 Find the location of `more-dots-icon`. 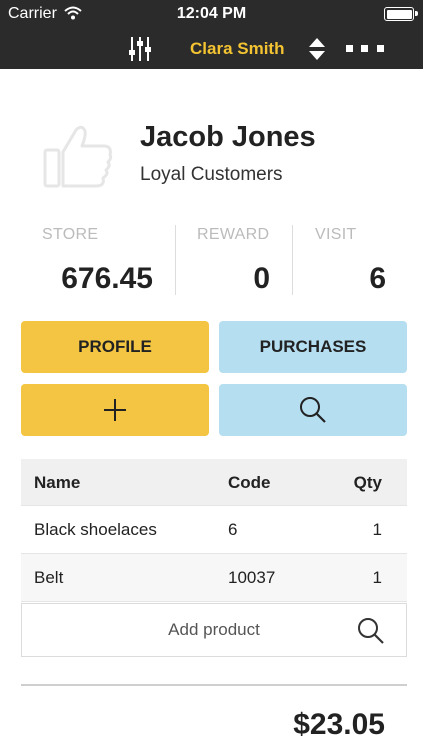

more-dots-icon is located at coordinates (363, 49).